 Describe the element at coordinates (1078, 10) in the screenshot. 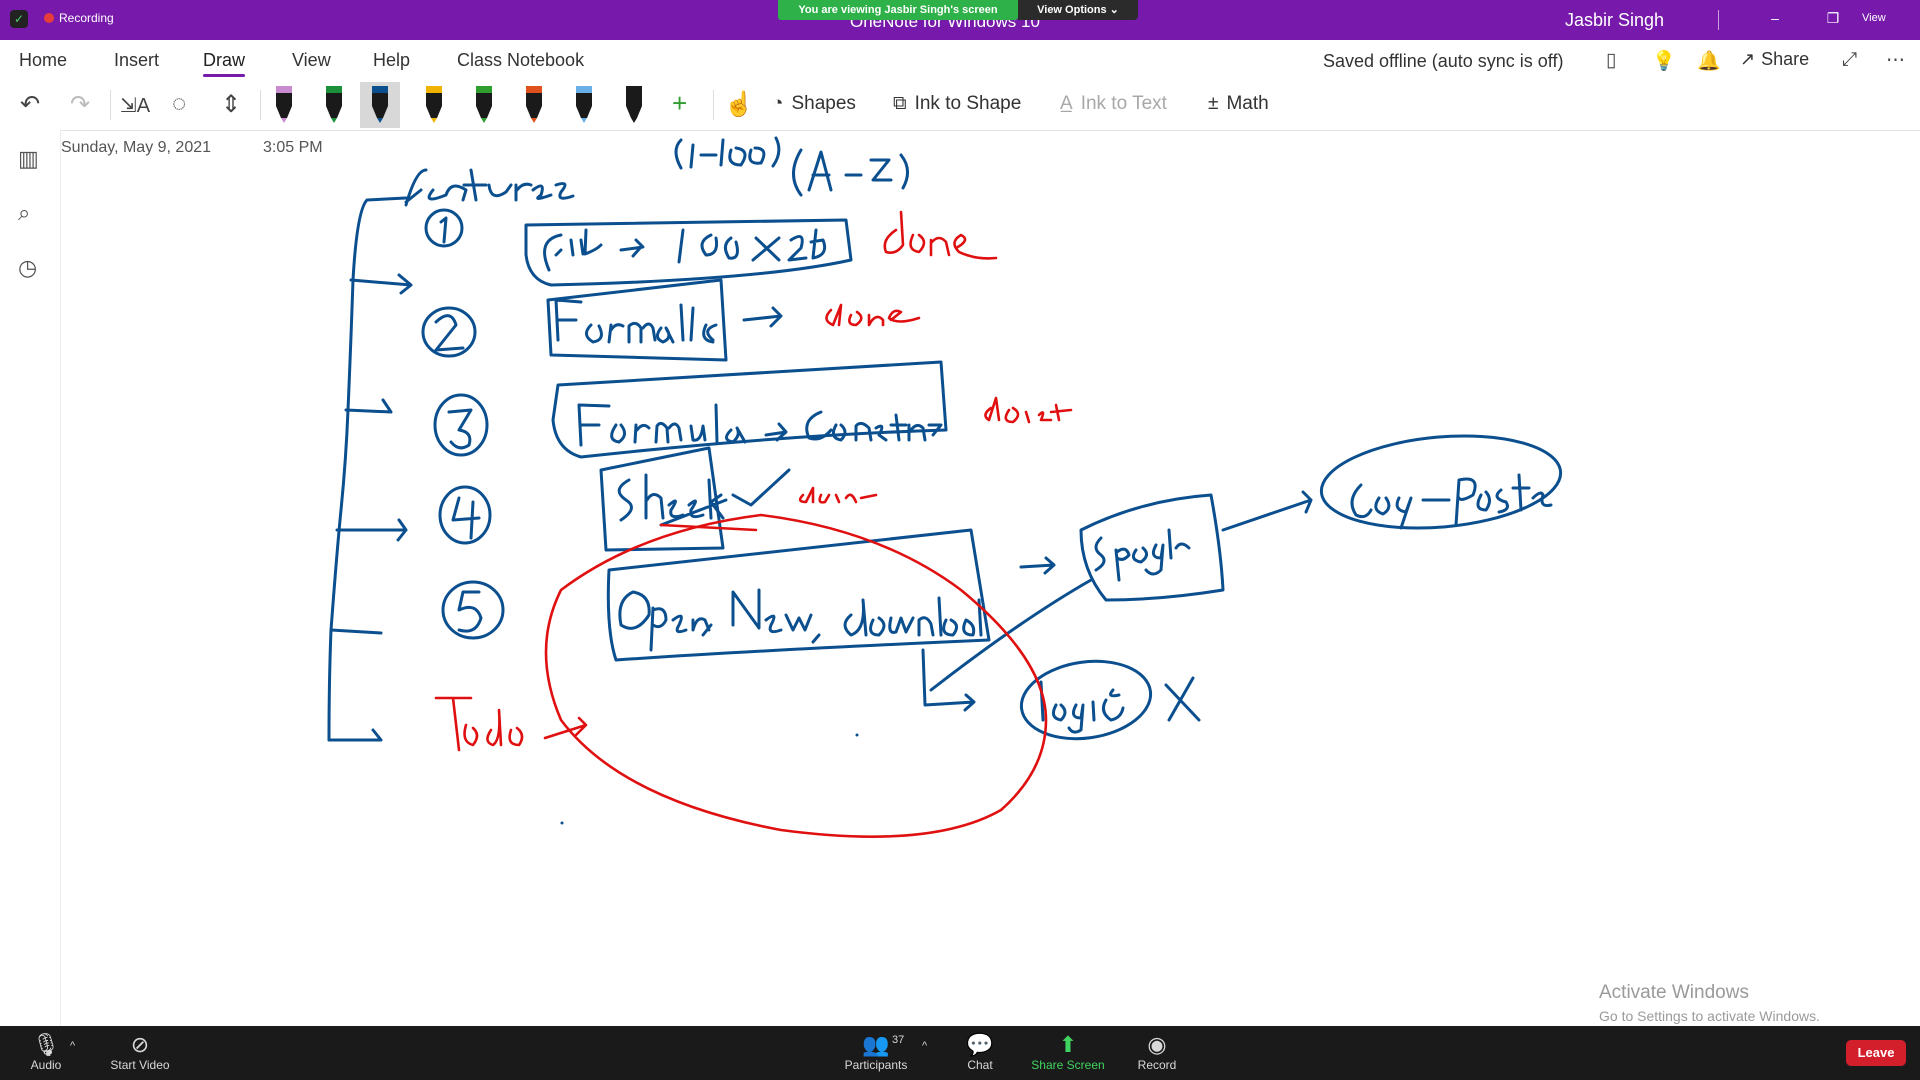

I see `view-options-button: View Options ⌄` at that location.